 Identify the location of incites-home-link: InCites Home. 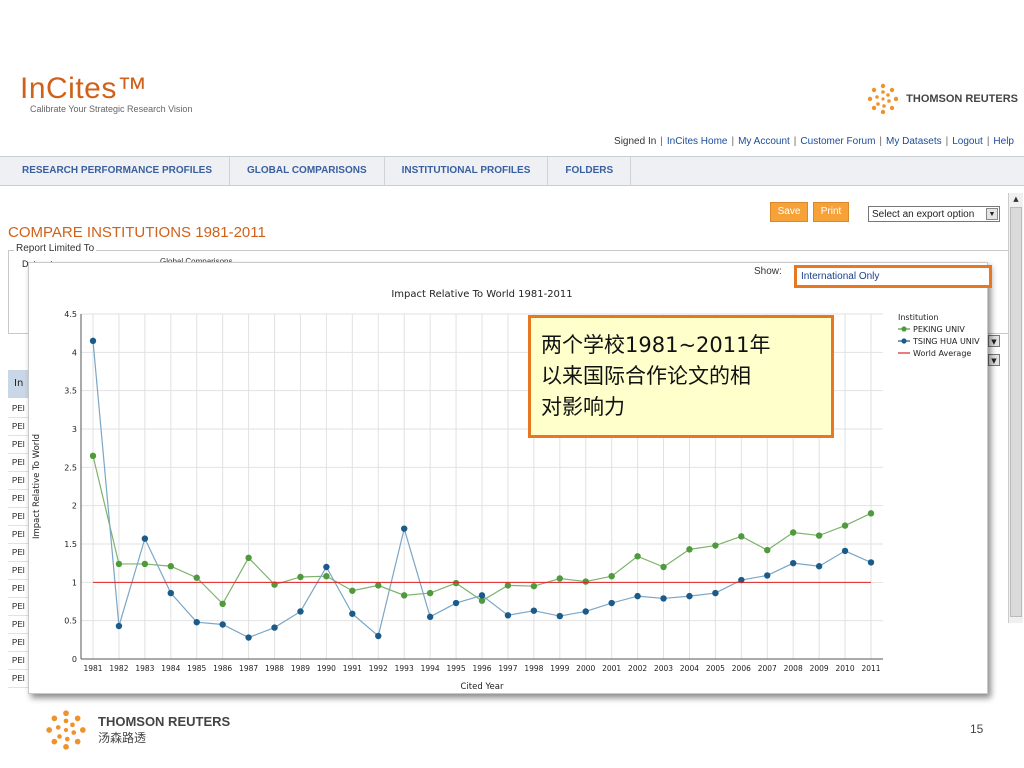
(697, 141).